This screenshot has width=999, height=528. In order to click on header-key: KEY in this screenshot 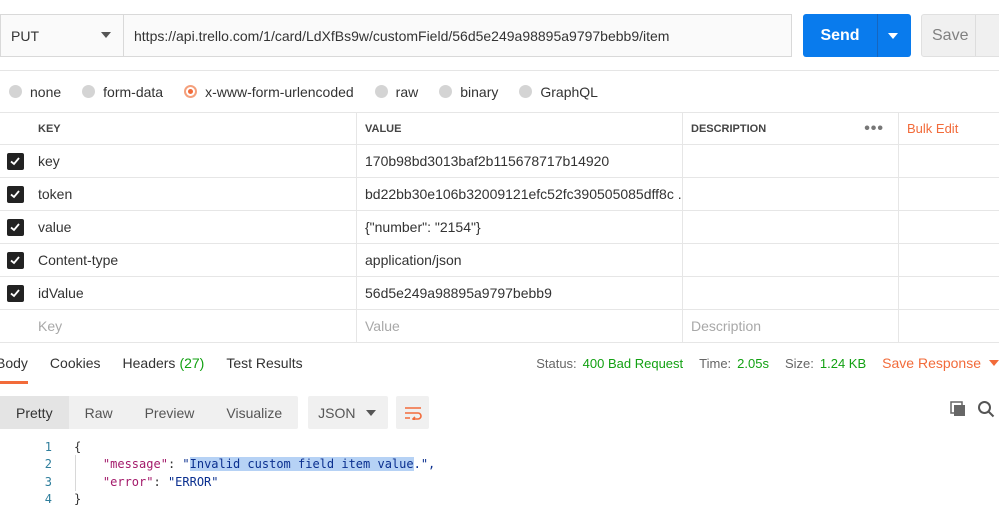, I will do `click(193, 128)`.